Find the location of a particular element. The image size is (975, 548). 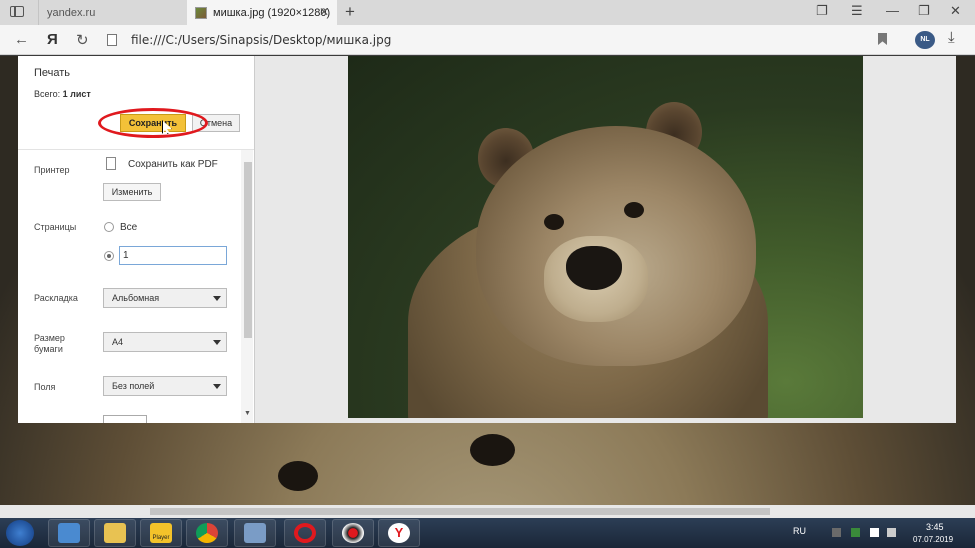

clock-date: 07.07.2019 is located at coordinates (933, 539).